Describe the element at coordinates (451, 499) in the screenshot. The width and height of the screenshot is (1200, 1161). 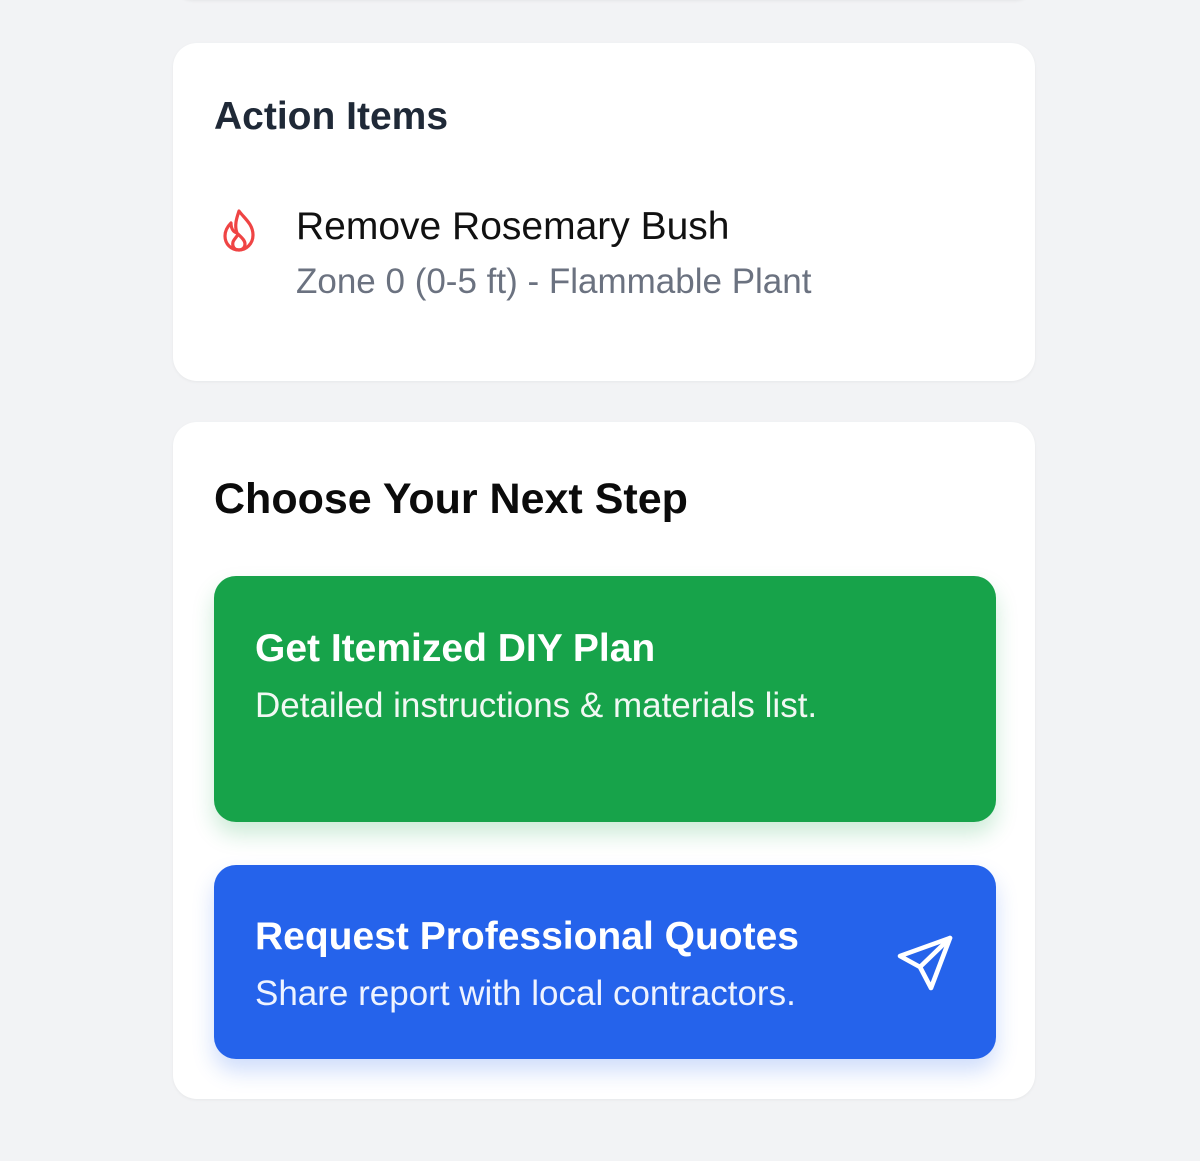
I see `next-step-title: Choose Your Next Step` at that location.